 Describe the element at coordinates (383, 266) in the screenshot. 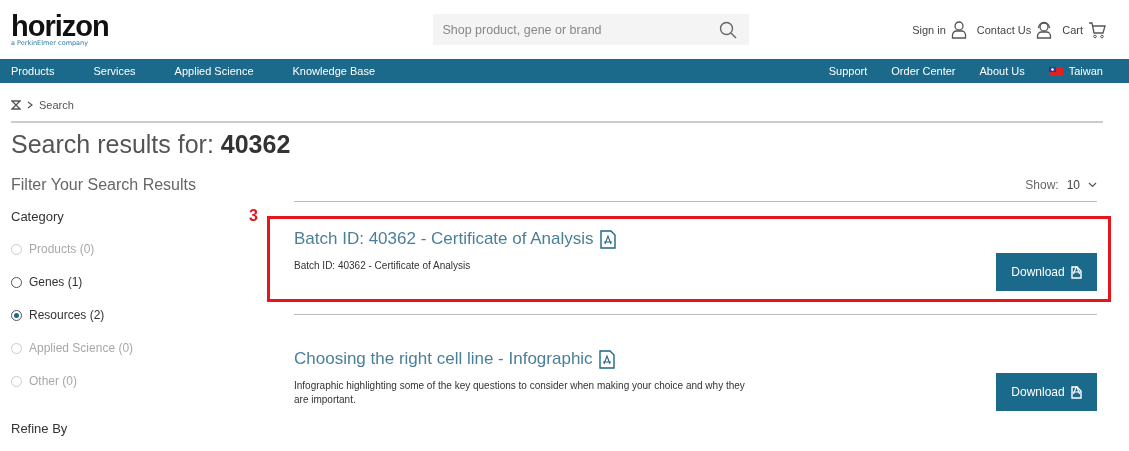

I see `result-description: Batch ID: 40362 - Certificate of Analysis` at that location.